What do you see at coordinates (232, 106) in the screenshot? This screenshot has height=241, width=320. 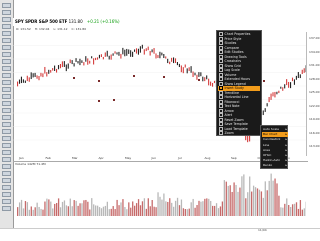 I see `menu-item-label: Text Note` at bounding box center [232, 106].